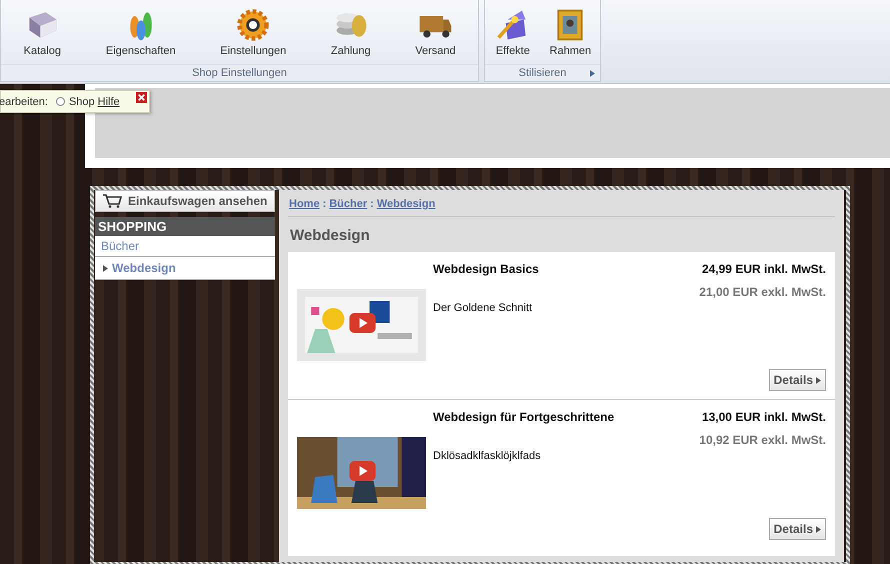  I want to click on ribbon-button: Eigenschaften, so click(141, 32).